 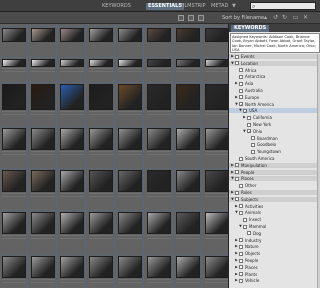 What do you see at coordinates (274, 70) in the screenshot?
I see `keyword-row: Africa` at bounding box center [274, 70].